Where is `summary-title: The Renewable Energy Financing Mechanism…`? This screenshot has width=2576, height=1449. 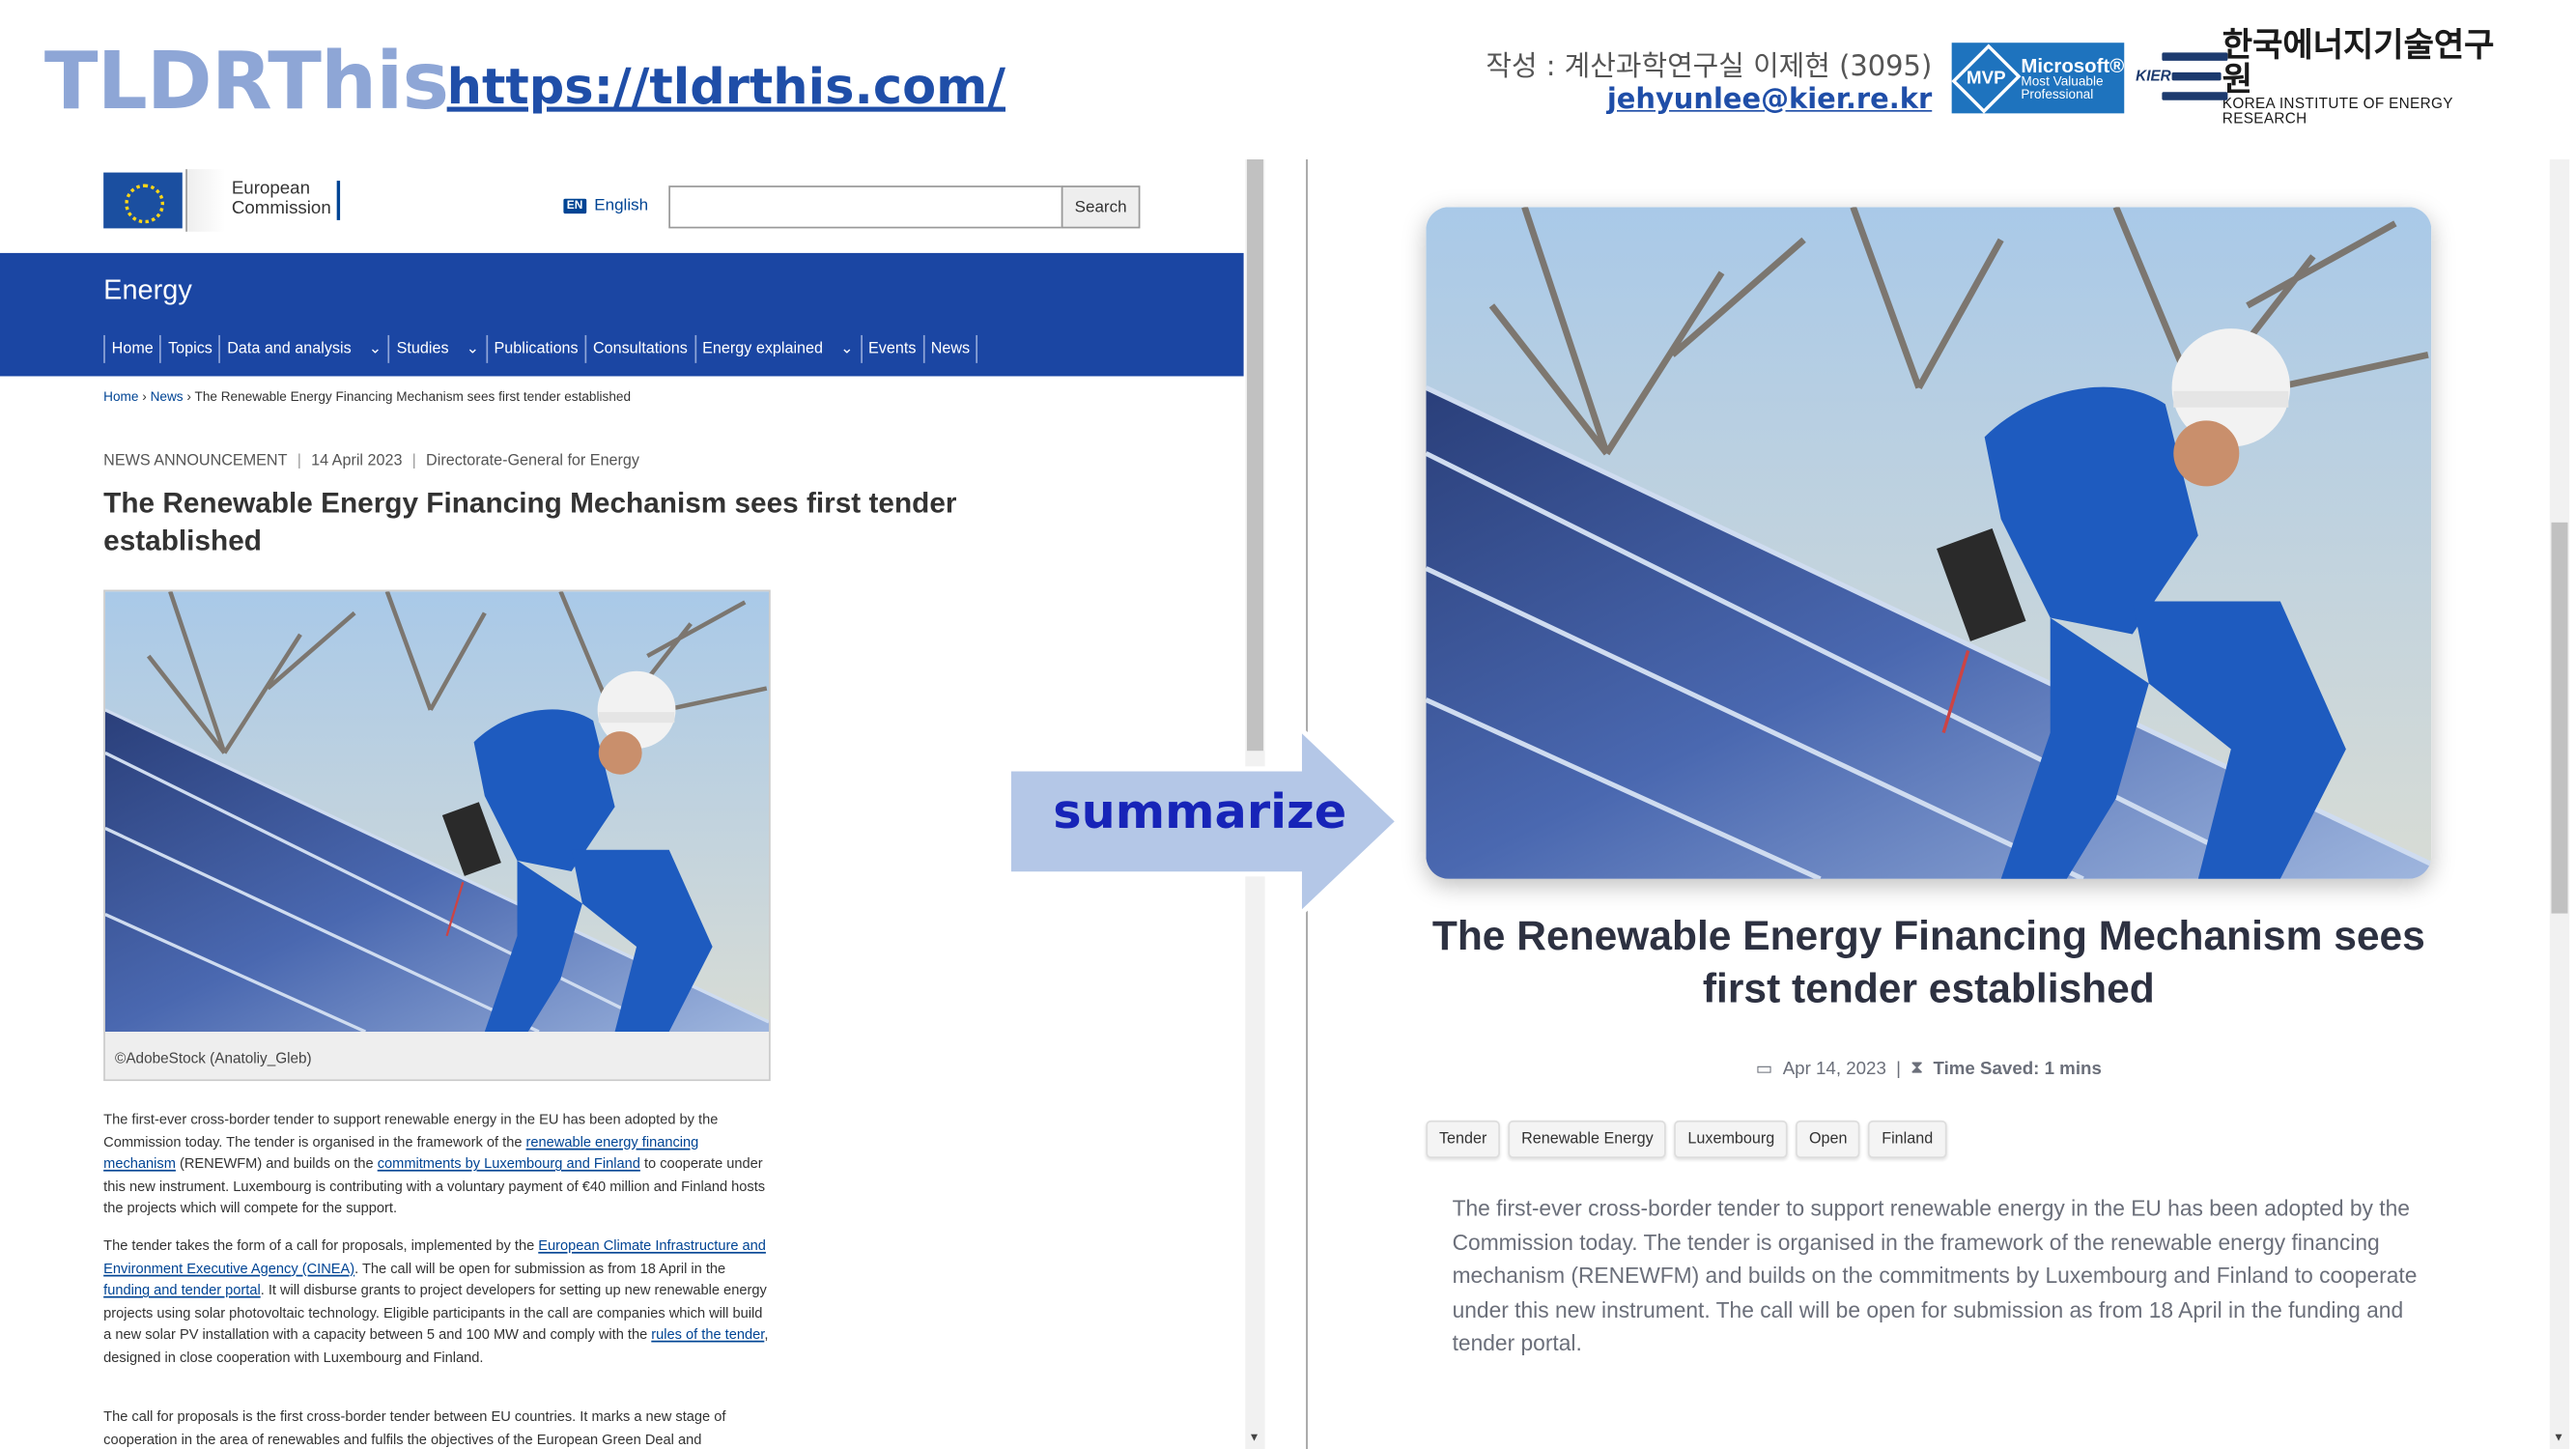 summary-title: The Renewable Energy Financing Mechanism… is located at coordinates (1928, 962).